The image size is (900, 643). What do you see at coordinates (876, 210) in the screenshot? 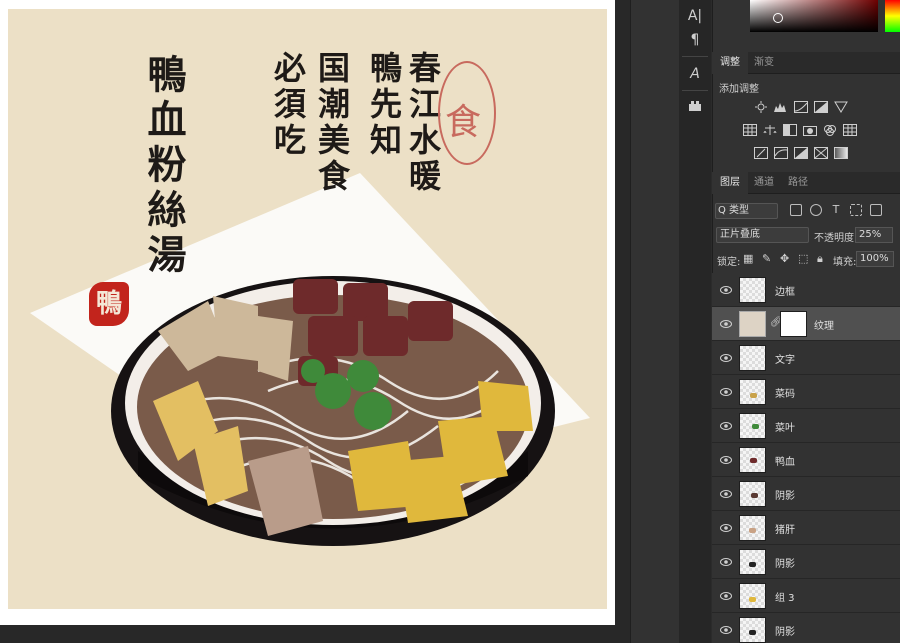
I see `smart-object-filter-icon` at bounding box center [876, 210].